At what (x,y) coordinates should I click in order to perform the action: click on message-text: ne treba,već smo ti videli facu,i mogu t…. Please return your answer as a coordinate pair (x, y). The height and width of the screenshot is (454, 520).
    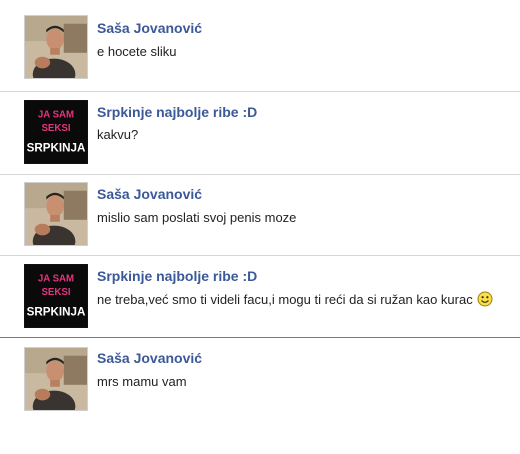
    Looking at the image, I should click on (295, 299).